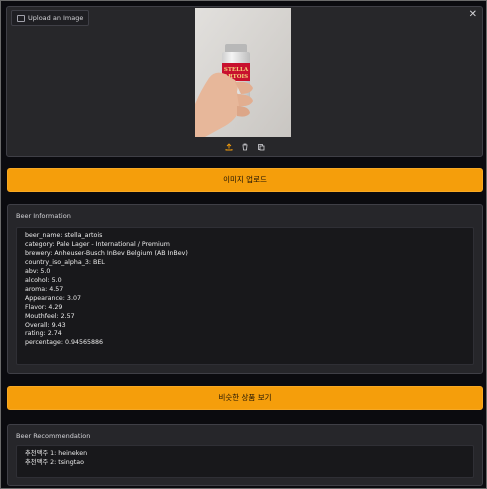 This screenshot has width=487, height=489. What do you see at coordinates (21, 18) in the screenshot?
I see `image-icon` at bounding box center [21, 18].